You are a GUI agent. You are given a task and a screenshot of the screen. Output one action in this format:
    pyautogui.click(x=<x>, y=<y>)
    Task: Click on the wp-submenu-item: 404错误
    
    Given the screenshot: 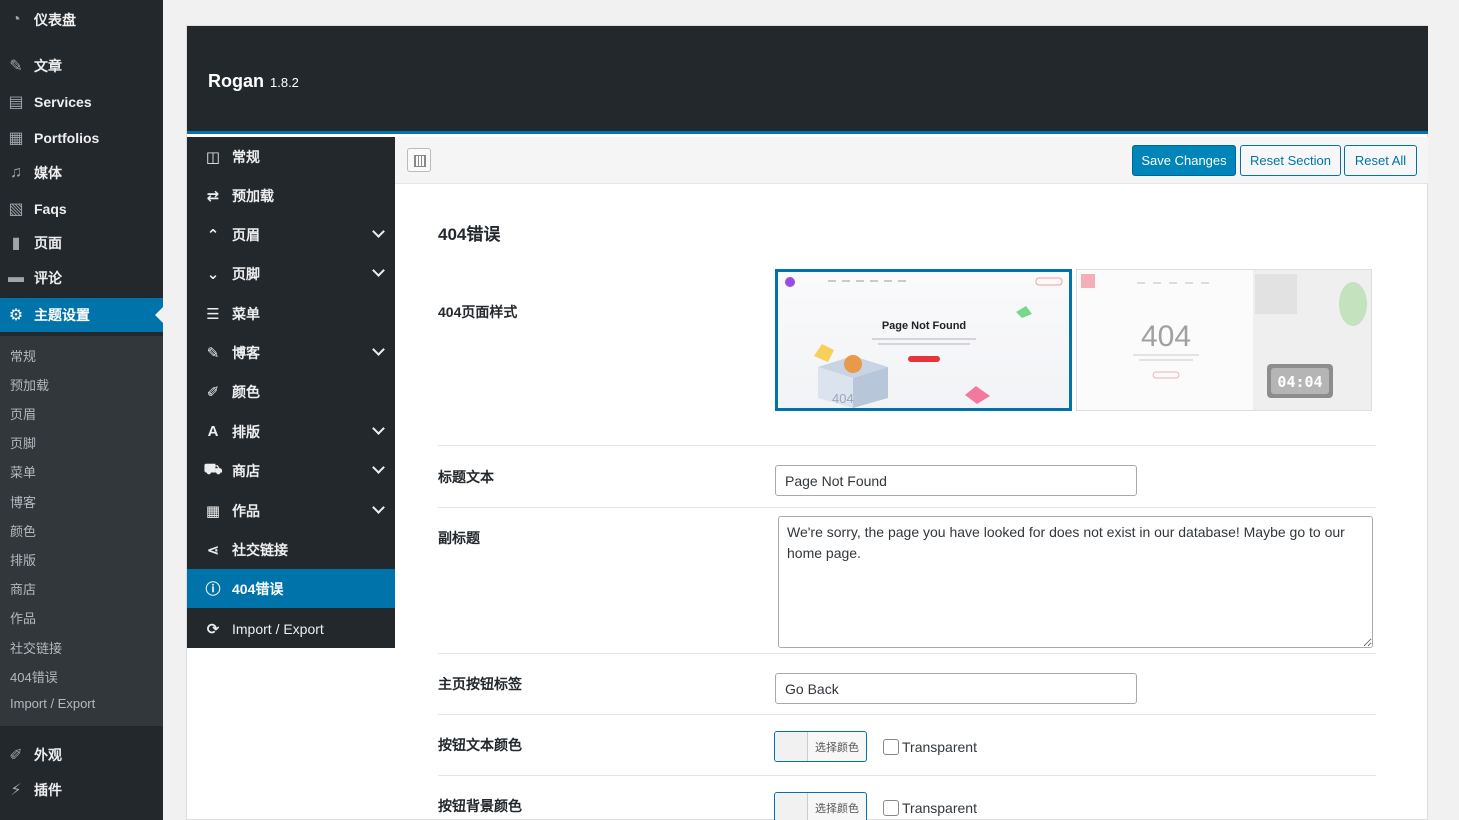 What is the action you would take?
    pyautogui.click(x=34, y=676)
    